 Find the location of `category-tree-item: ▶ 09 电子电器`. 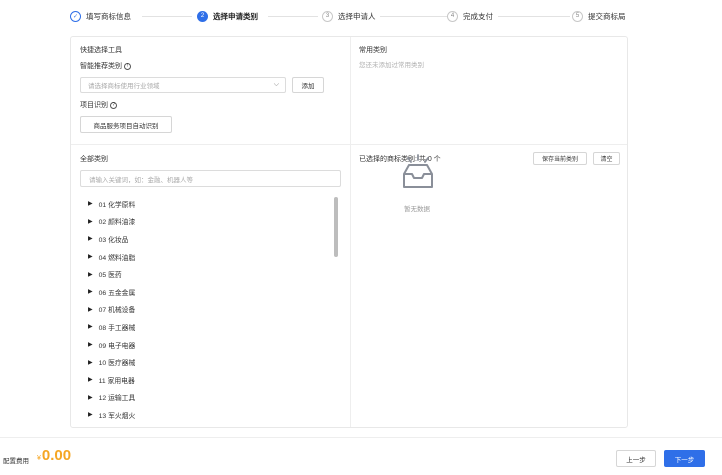

category-tree-item: ▶ 09 电子电器 is located at coordinates (208, 345).